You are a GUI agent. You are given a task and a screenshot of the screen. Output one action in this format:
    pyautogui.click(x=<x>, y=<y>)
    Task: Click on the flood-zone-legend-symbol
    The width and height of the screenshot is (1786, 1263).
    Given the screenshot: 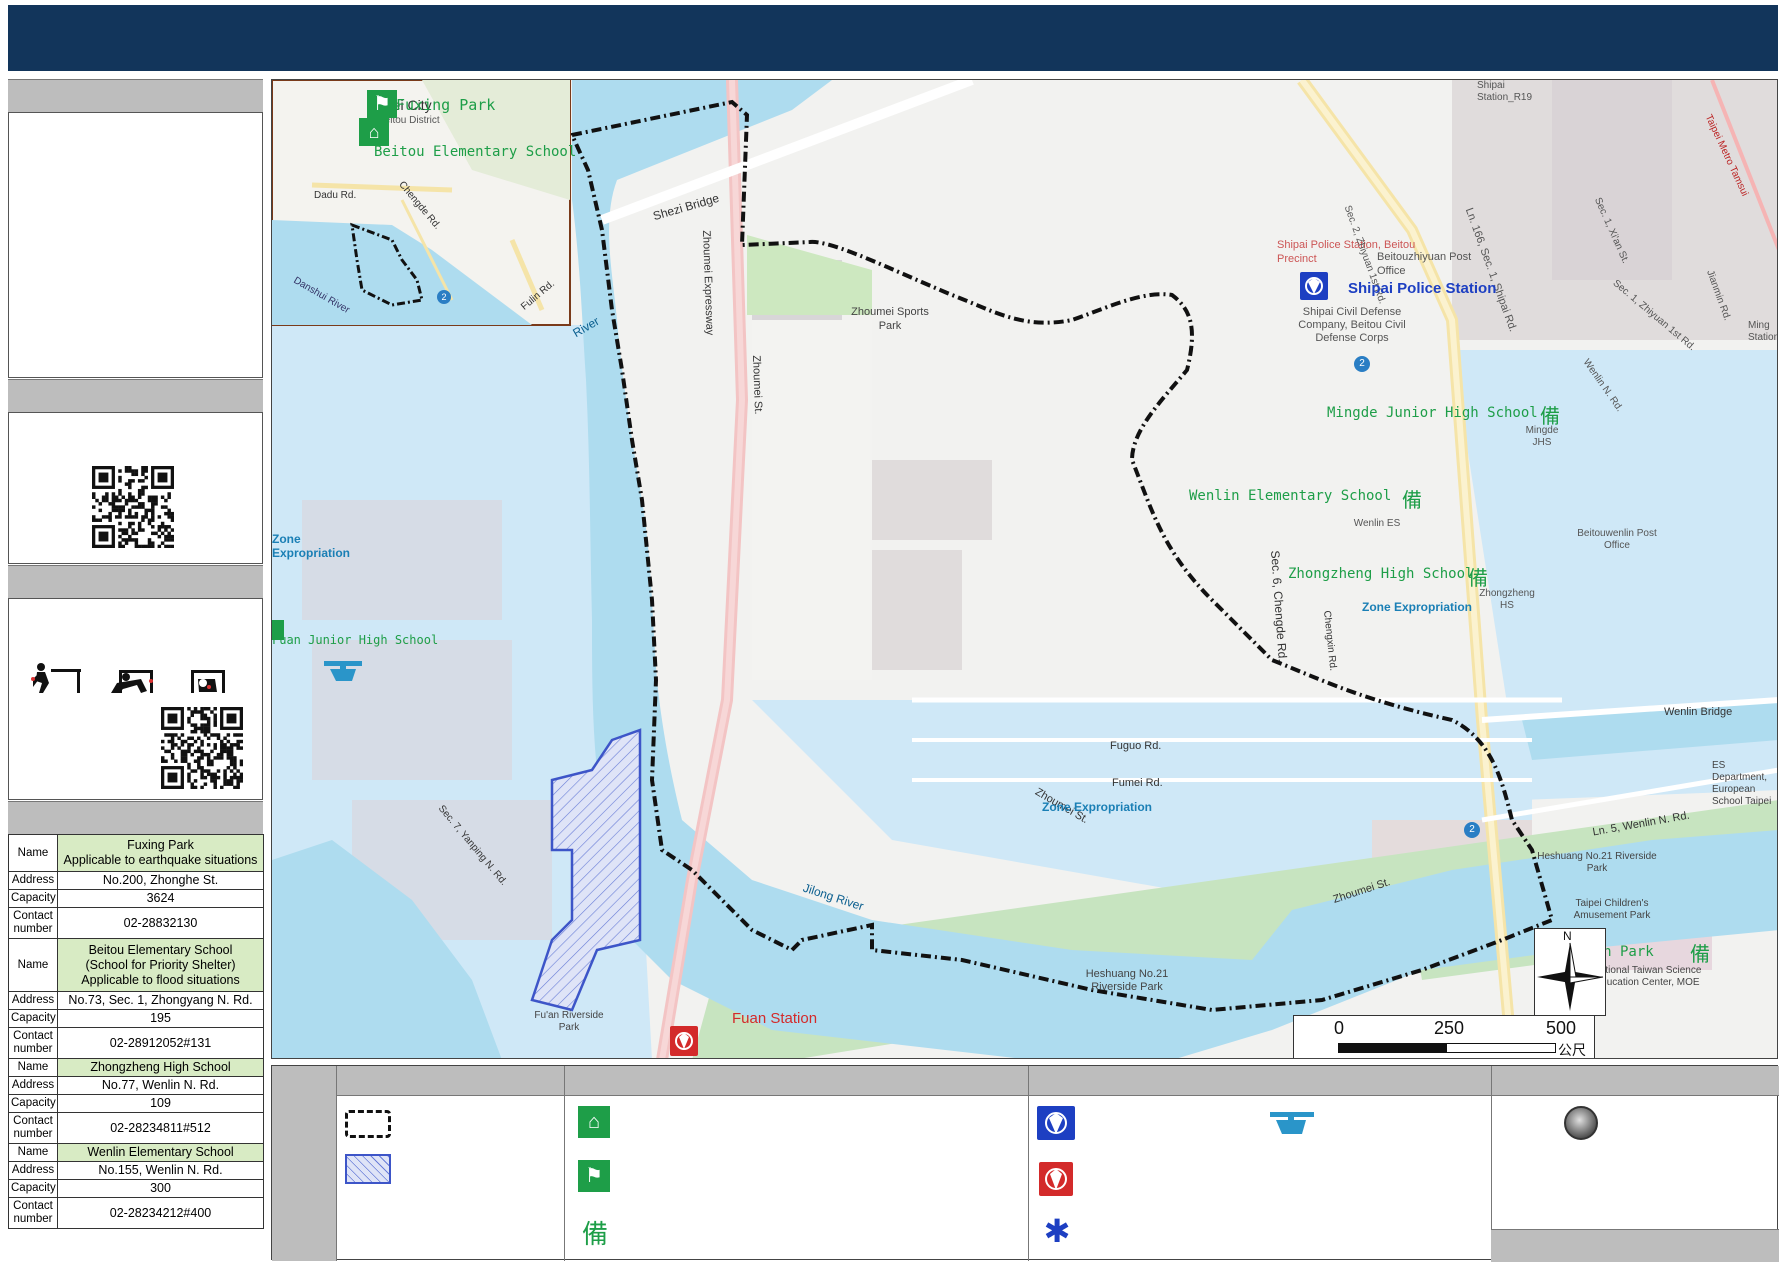 What is the action you would take?
    pyautogui.click(x=368, y=1169)
    